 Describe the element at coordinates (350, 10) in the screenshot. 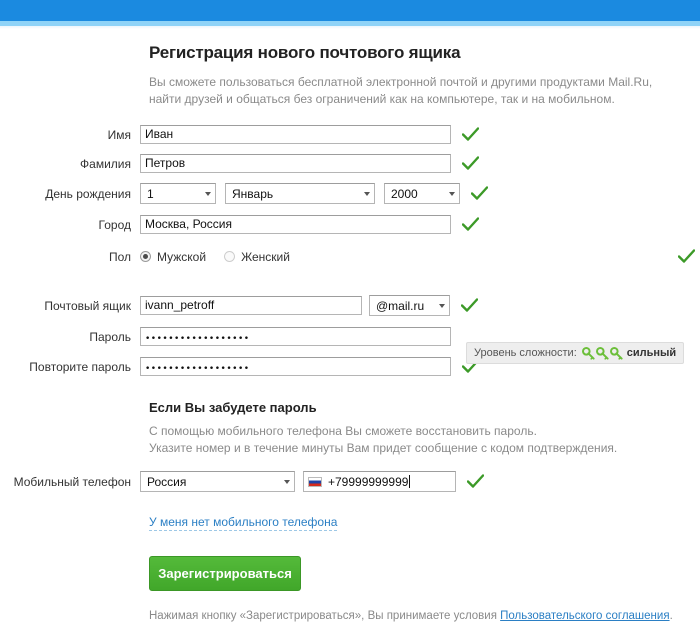

I see `top-brand-bar` at that location.